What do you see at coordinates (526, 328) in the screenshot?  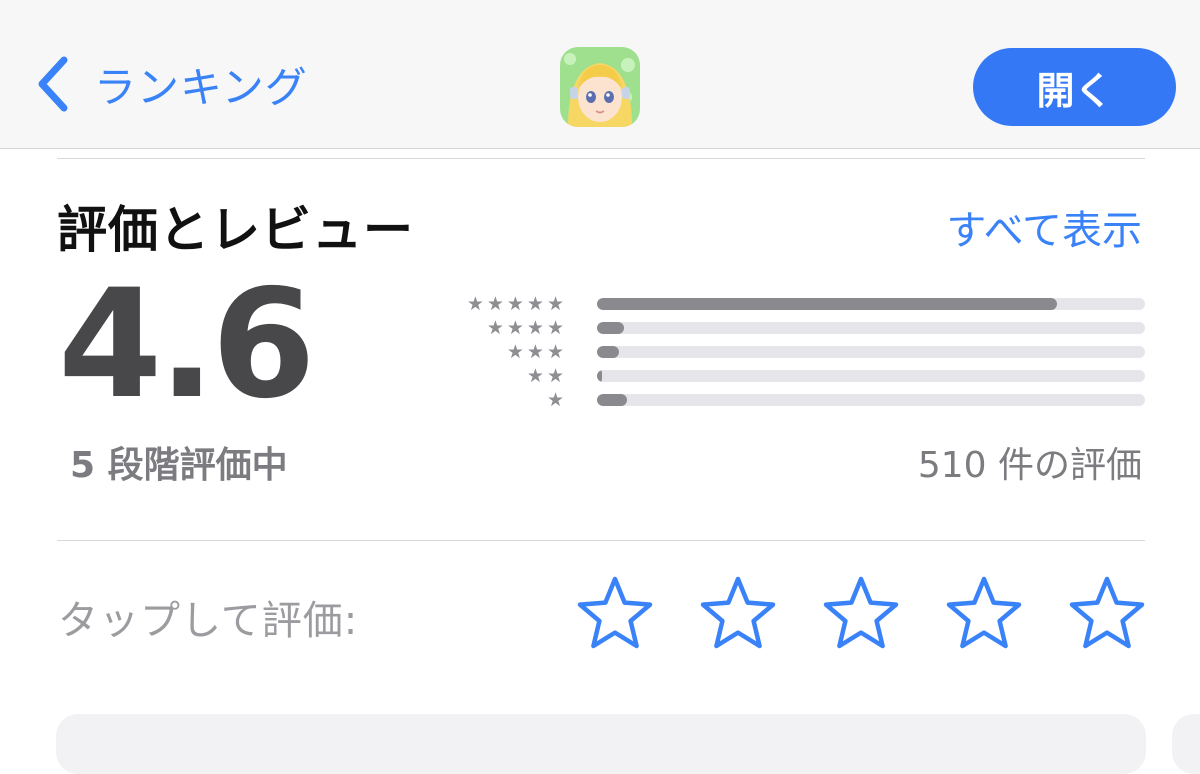 I see `histogram-star-label: ★★★★` at bounding box center [526, 328].